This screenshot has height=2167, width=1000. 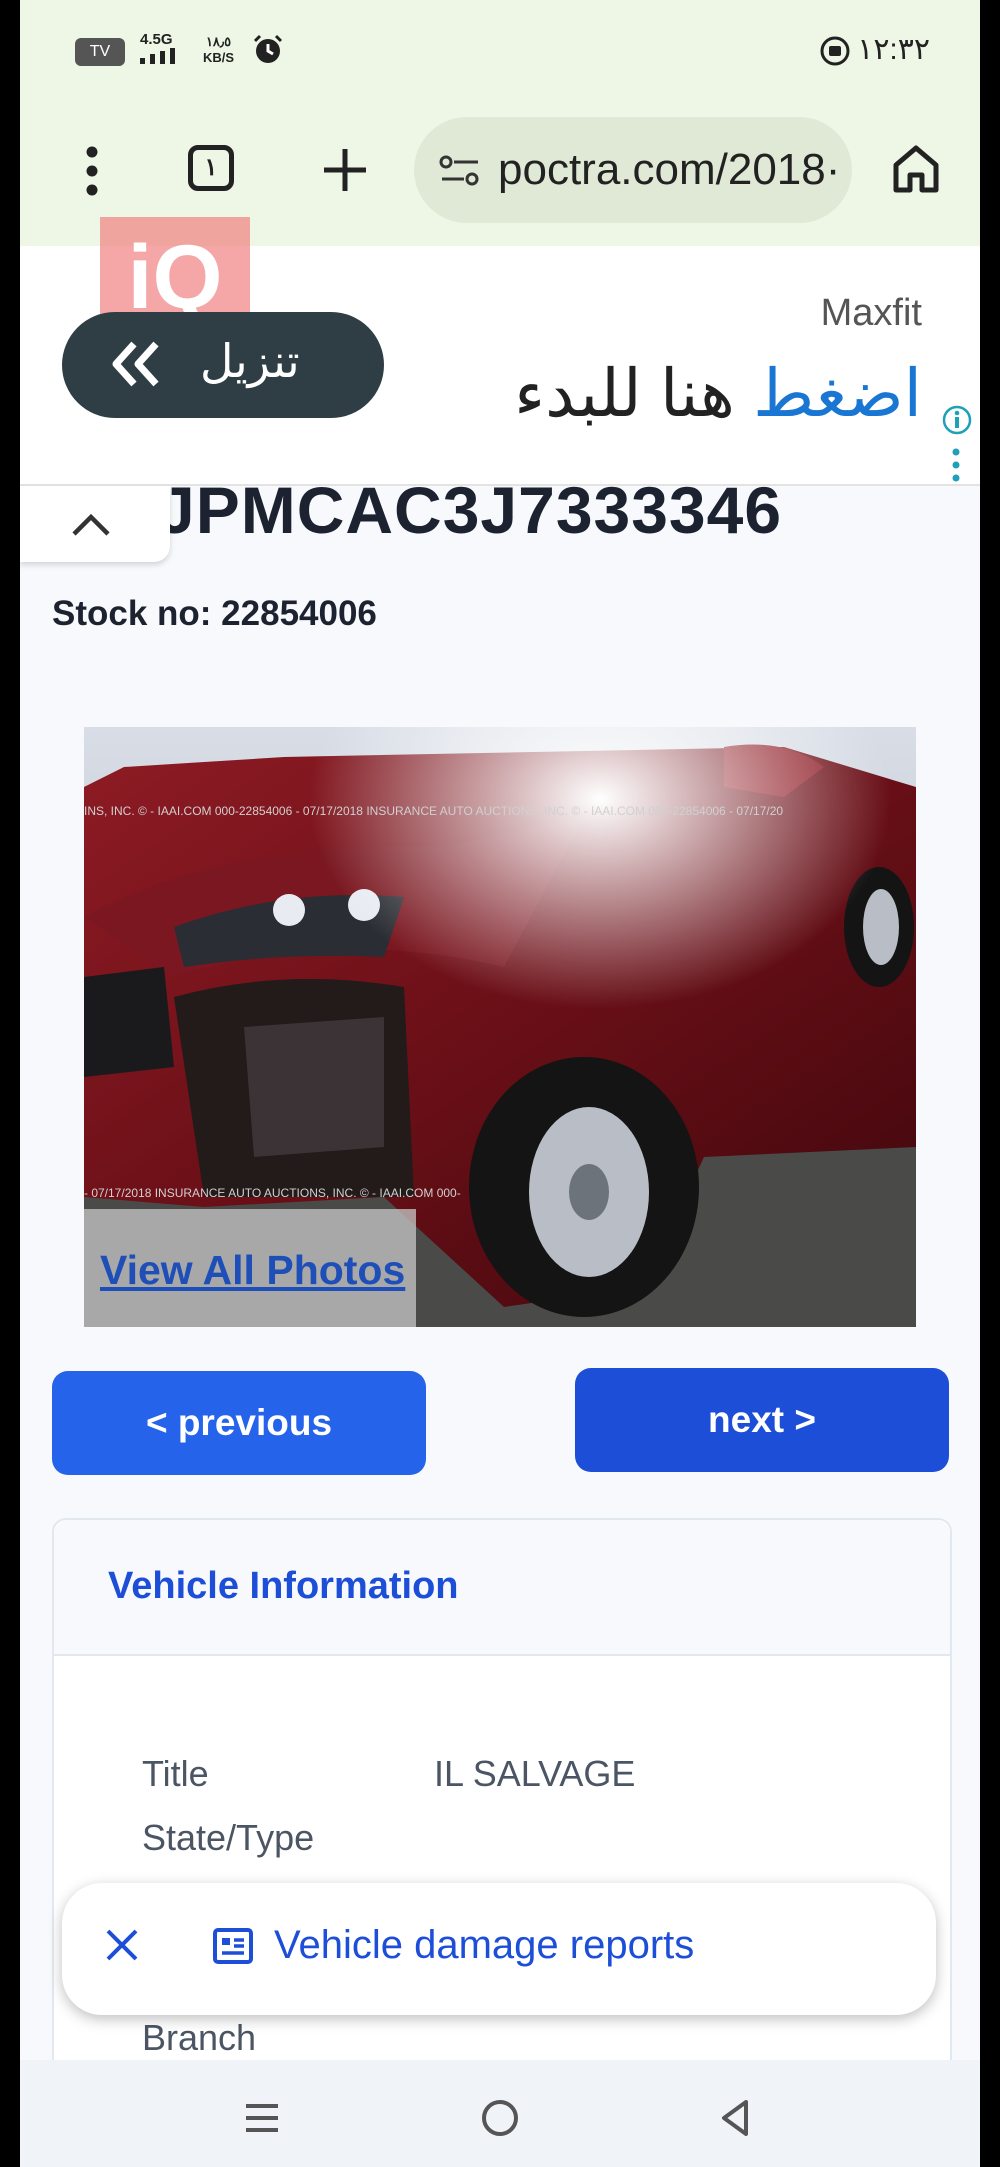 What do you see at coordinates (219, 57) in the screenshot?
I see `speed-unit: KB/S` at bounding box center [219, 57].